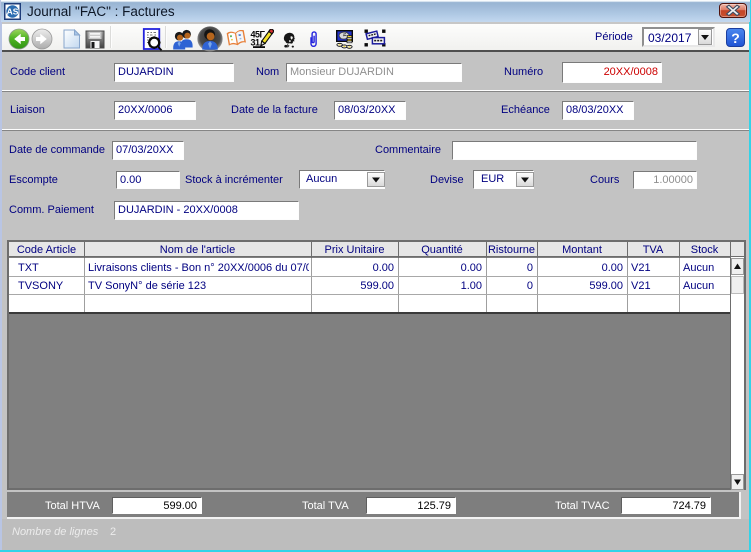 This screenshot has height=552, width=751. I want to click on svg-text: AS, so click(13, 12).